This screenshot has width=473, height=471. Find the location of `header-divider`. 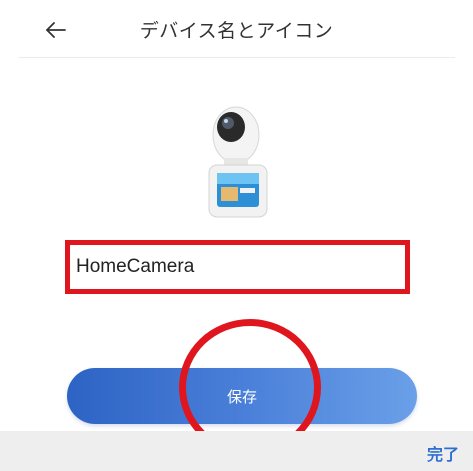

header-divider is located at coordinates (236, 57).